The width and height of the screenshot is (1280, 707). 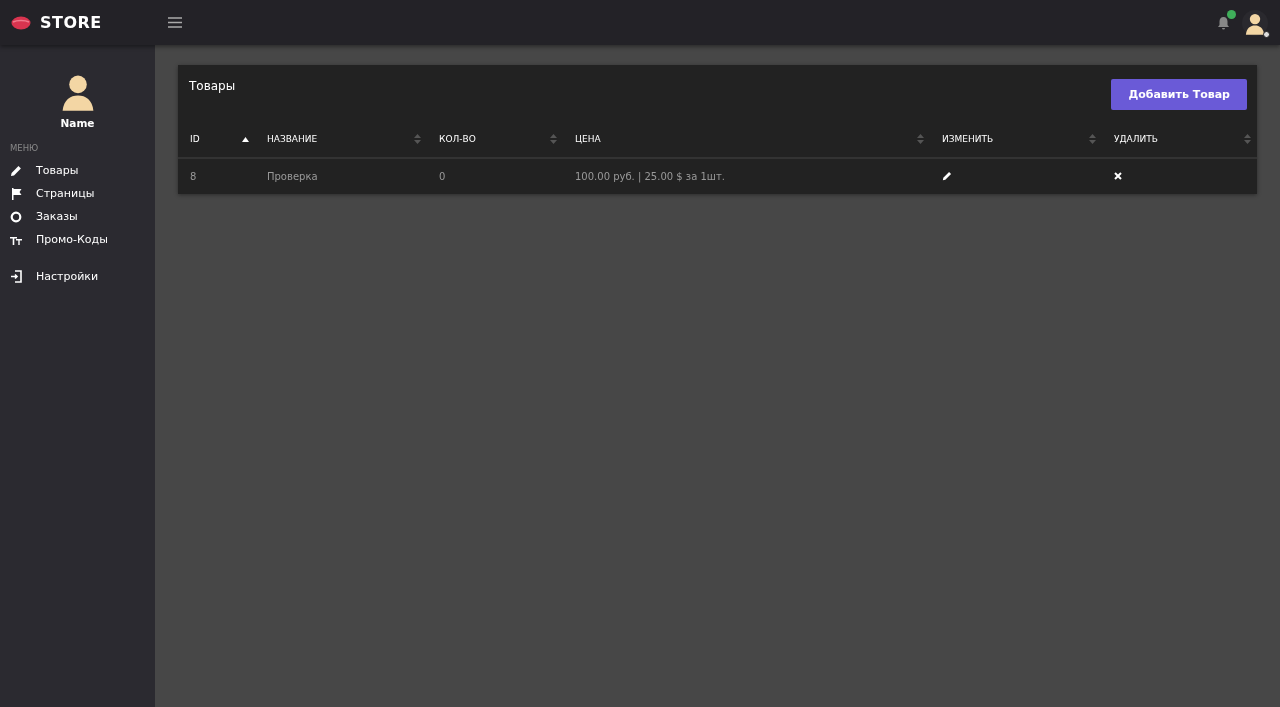 What do you see at coordinates (77, 216) in the screenshot?
I see `menu-item: Заказы` at bounding box center [77, 216].